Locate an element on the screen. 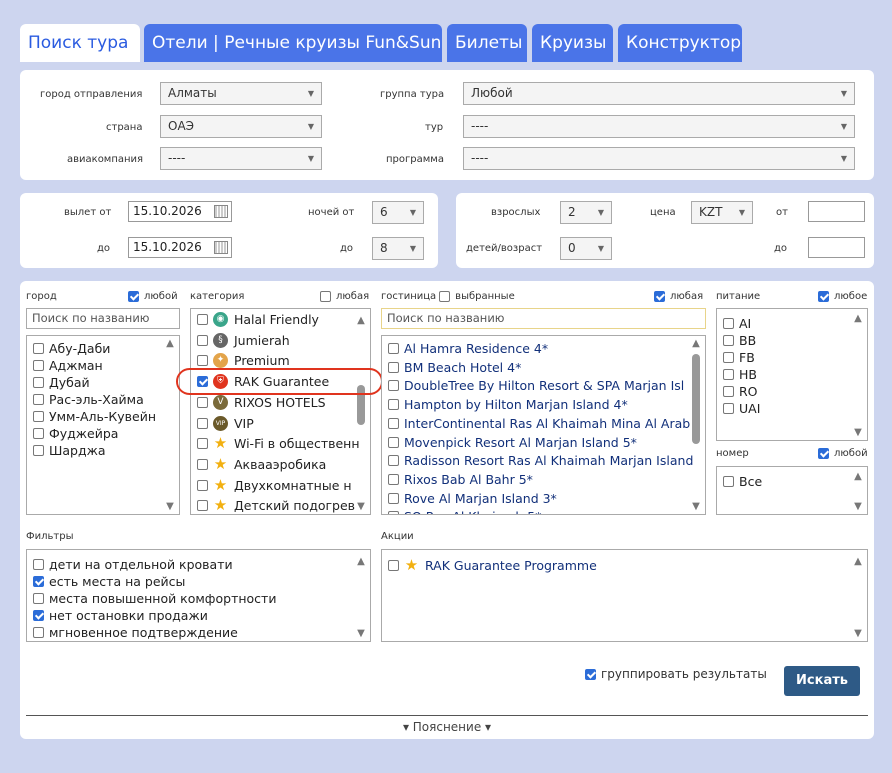  category-item: ★ Детский подогрев is located at coordinates (276, 505).